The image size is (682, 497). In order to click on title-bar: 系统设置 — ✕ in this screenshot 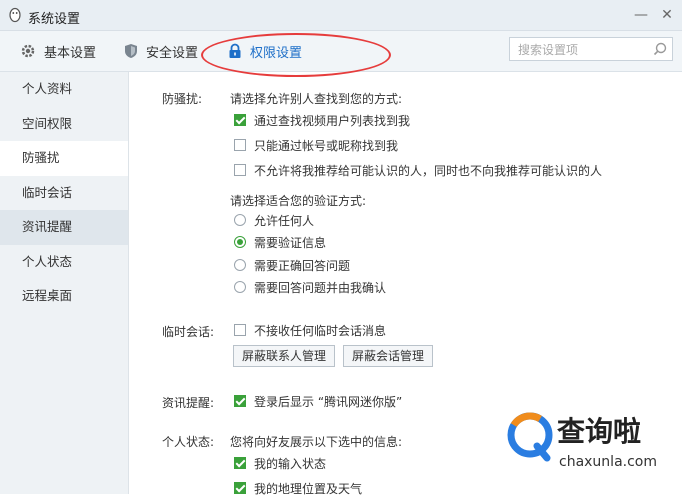, I will do `click(341, 15)`.